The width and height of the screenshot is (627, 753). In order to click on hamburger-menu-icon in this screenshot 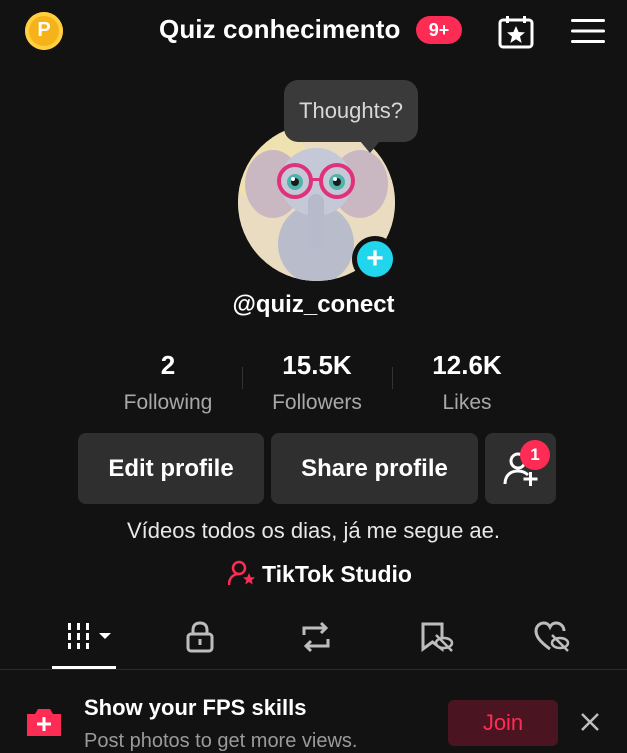, I will do `click(588, 33)`.